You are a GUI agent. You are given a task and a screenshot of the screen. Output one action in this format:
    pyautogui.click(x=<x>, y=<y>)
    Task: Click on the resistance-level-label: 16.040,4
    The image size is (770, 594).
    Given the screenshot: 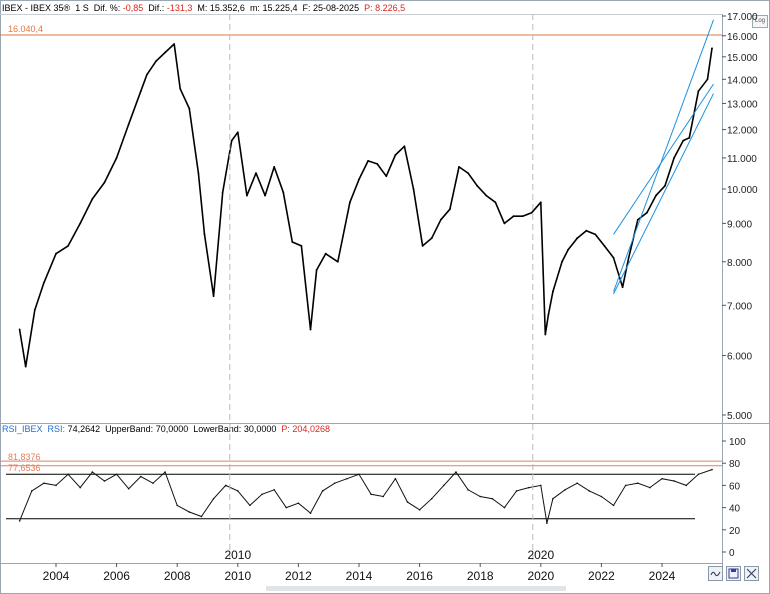 What is the action you would take?
    pyautogui.click(x=25, y=29)
    